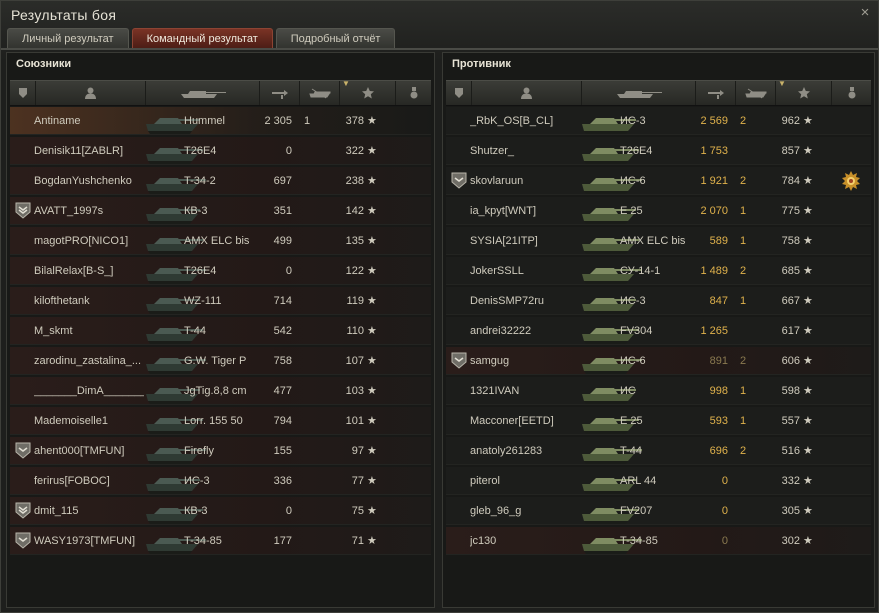 The image size is (879, 613). I want to click on player-row: dmit_115 КВ-3 0 75 ★, so click(220, 511).